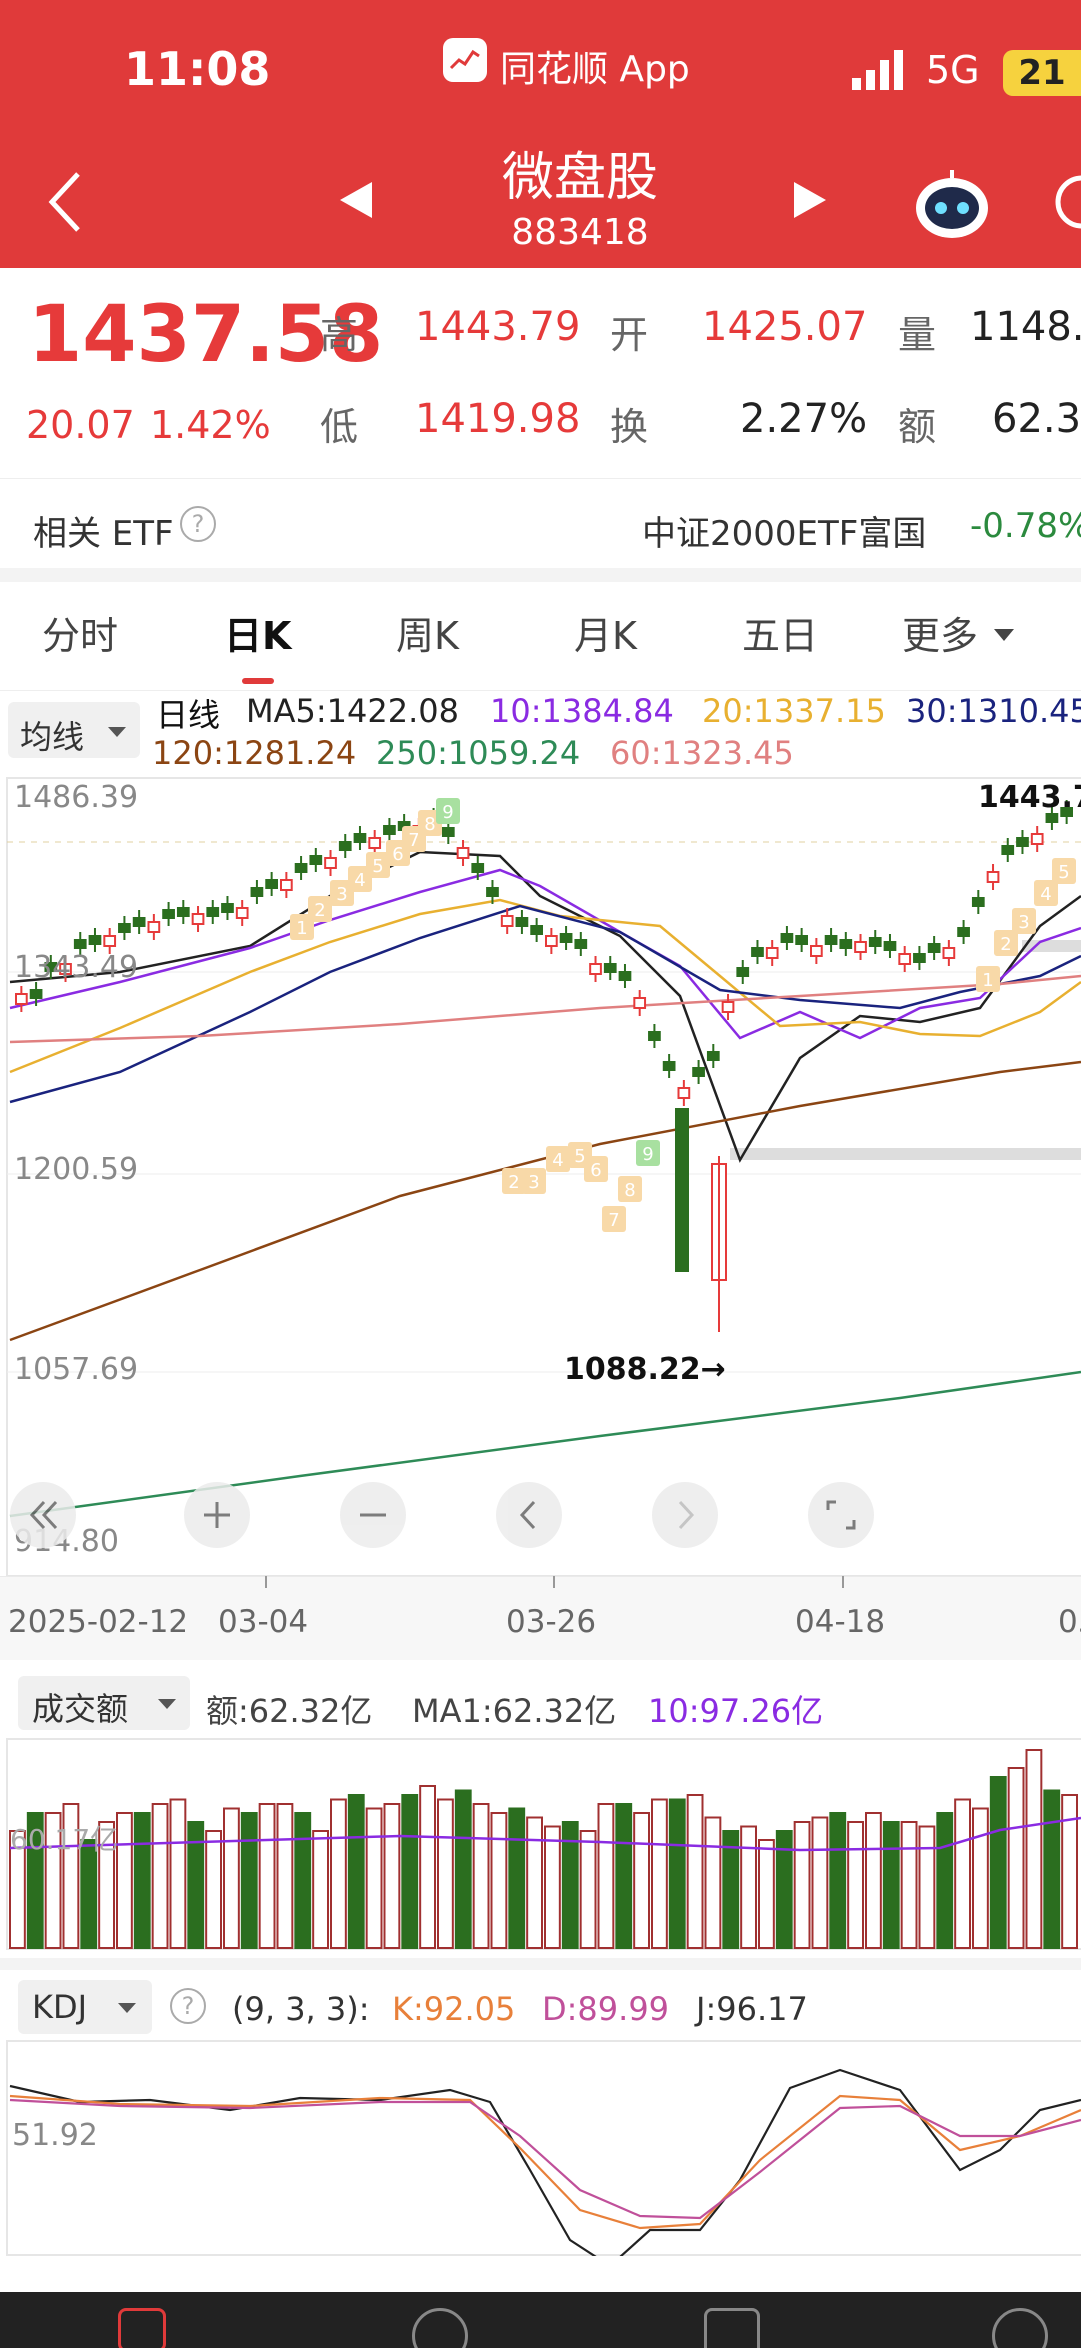  What do you see at coordinates (780, 632) in the screenshot?
I see `tab-five-day: 五日` at bounding box center [780, 632].